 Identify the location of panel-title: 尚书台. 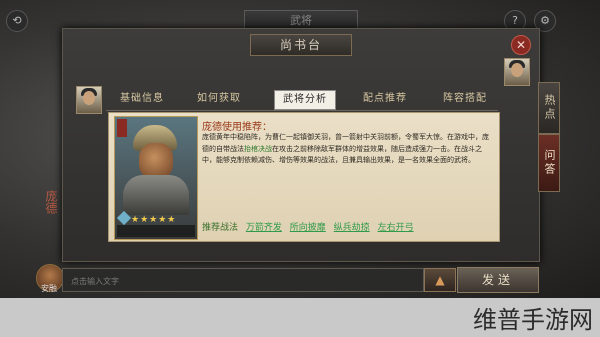
(301, 45).